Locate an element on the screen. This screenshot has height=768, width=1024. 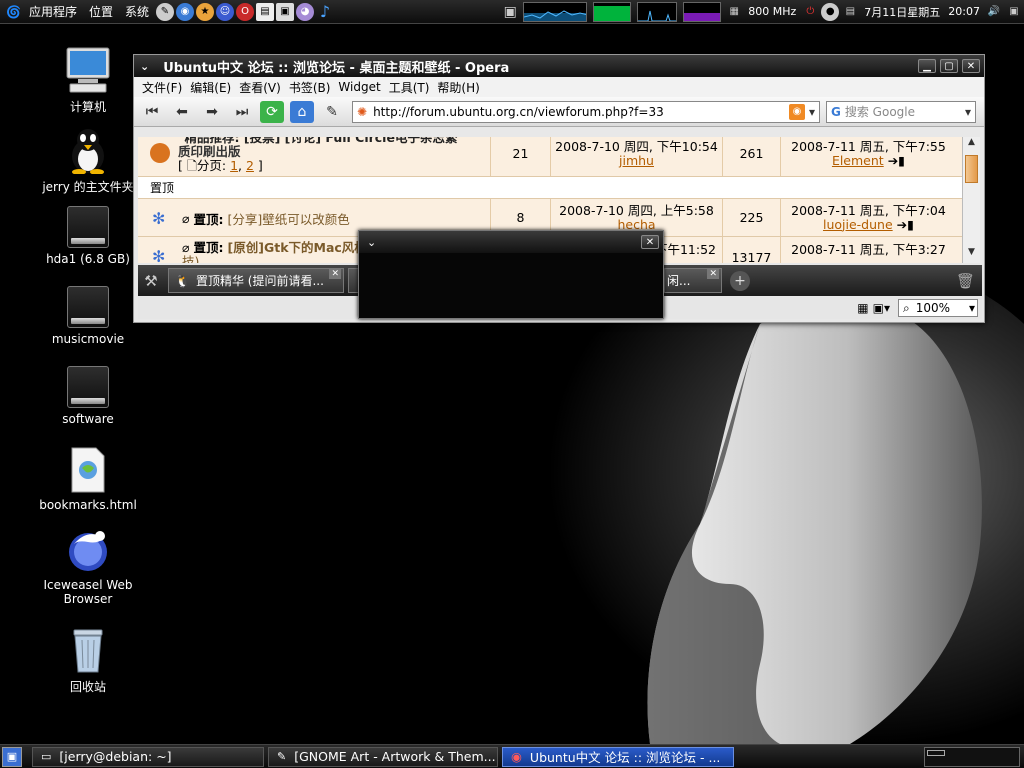
search-dropdown-icon: ▾ is located at coordinates (970, 112).